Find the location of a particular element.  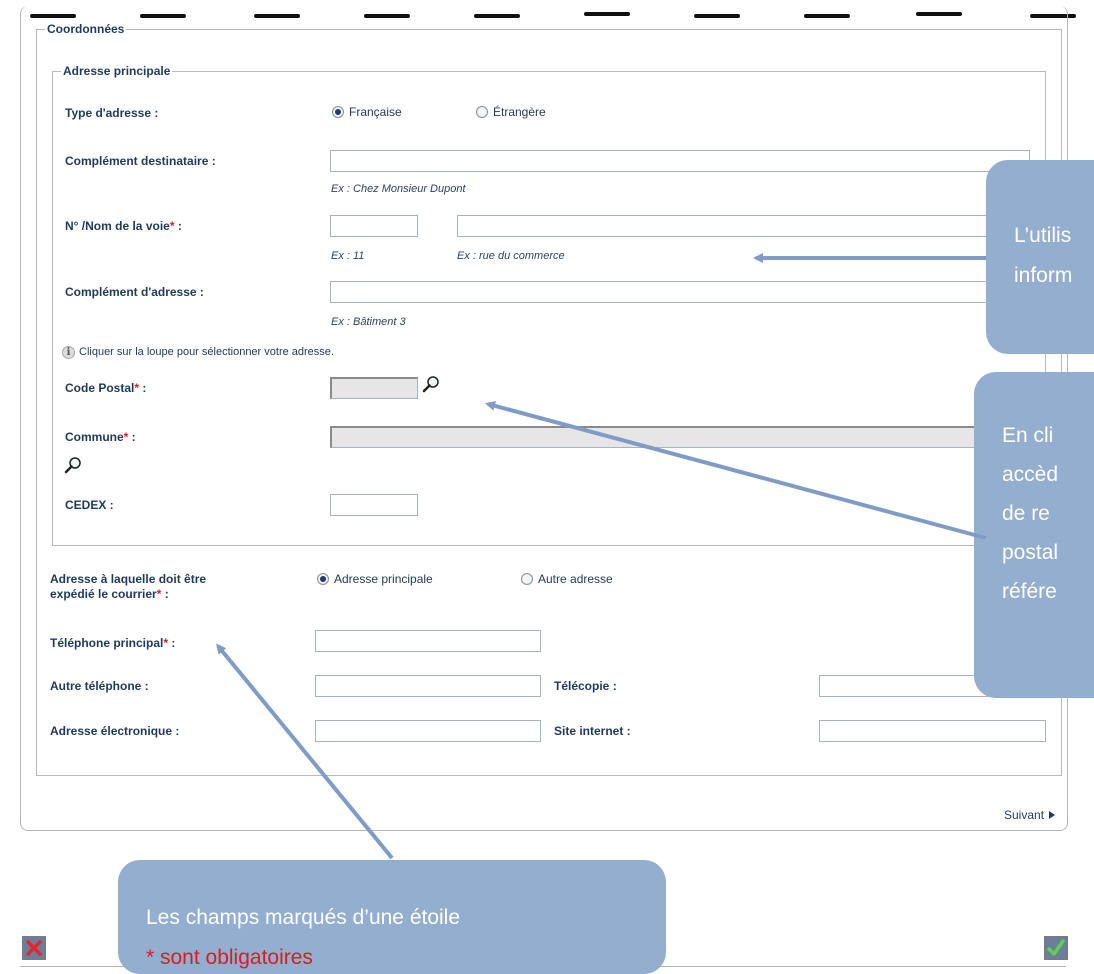

arrow-to-telephone is located at coordinates (305, 751).